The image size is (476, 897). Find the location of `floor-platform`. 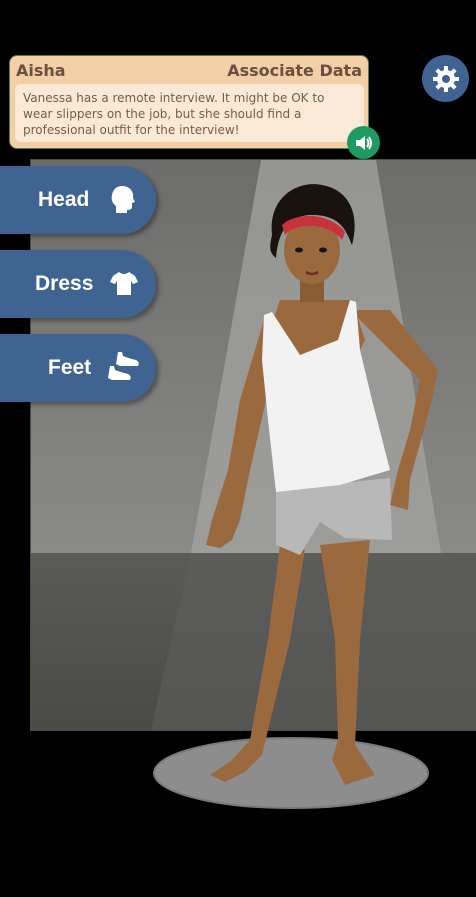

floor-platform is located at coordinates (291, 773).